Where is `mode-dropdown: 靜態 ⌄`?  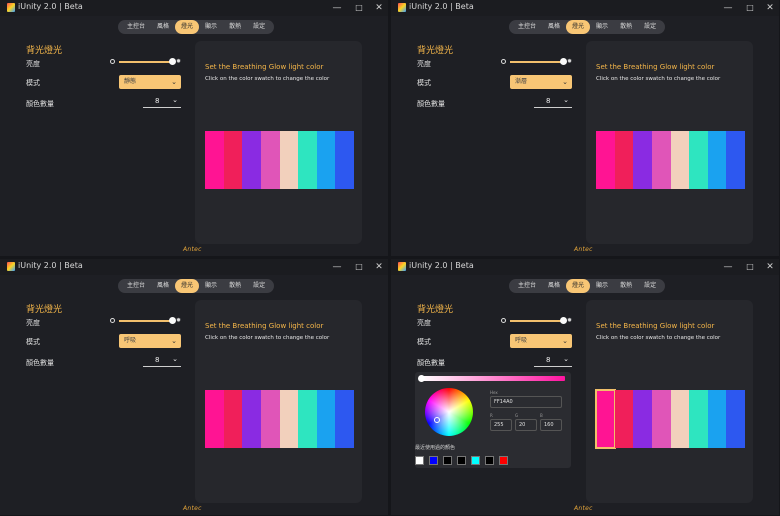
mode-dropdown: 靜態 ⌄ is located at coordinates (150, 82).